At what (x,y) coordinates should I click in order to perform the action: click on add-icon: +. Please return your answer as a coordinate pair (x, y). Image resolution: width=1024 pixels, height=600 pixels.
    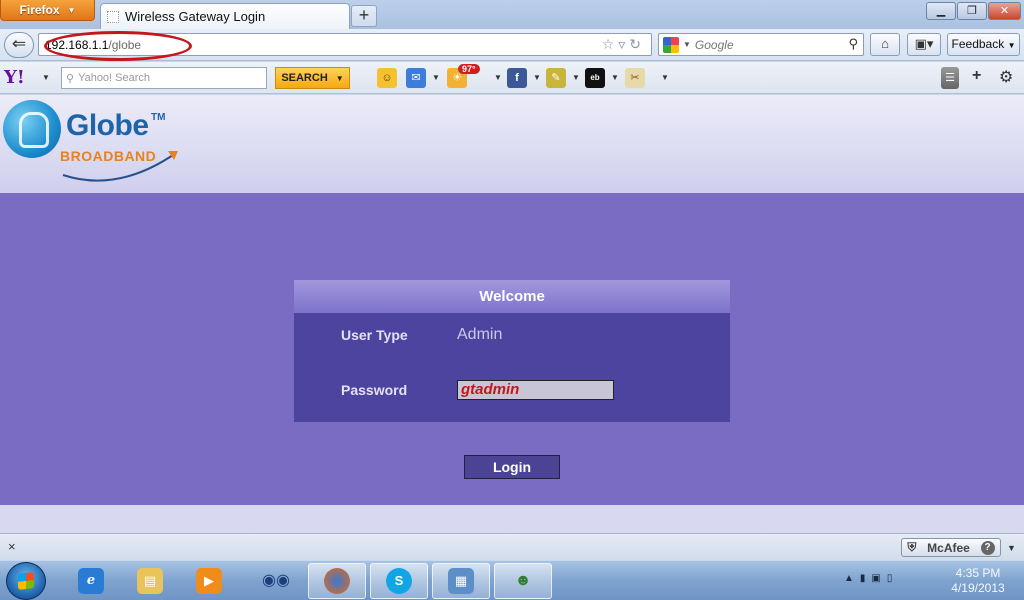
    Looking at the image, I should click on (976, 76).